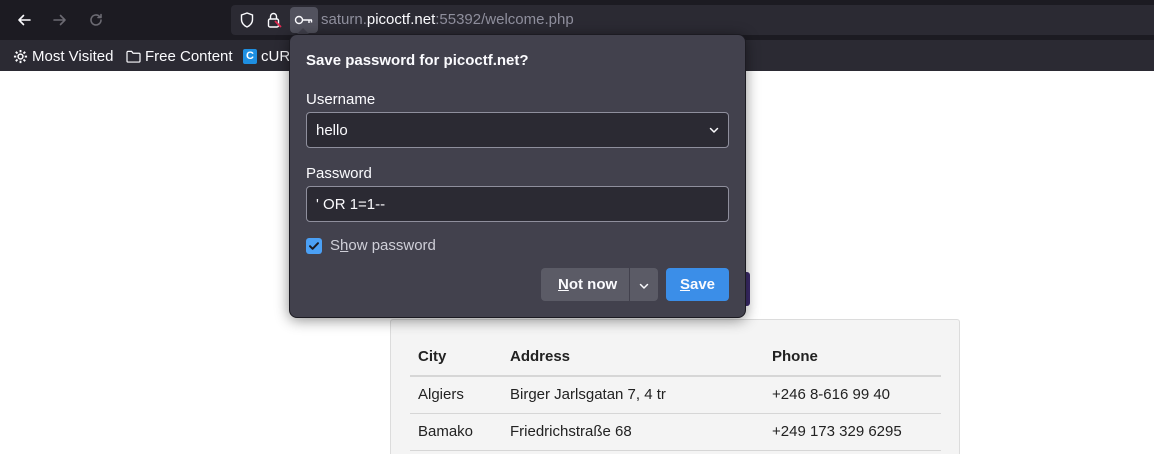  Describe the element at coordinates (417, 60) in the screenshot. I see `popup-title: Save password for picoctf.net?` at that location.